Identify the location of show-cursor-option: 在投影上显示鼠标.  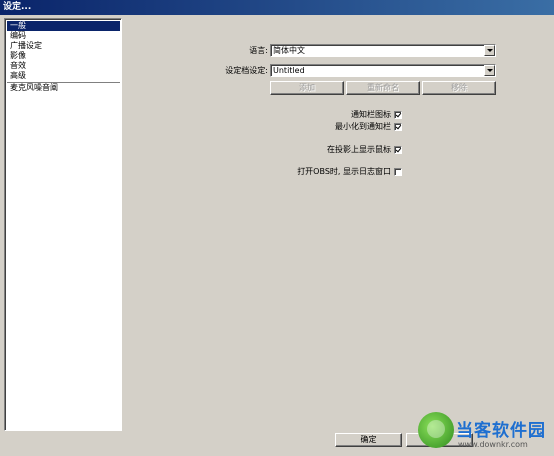
(341, 150).